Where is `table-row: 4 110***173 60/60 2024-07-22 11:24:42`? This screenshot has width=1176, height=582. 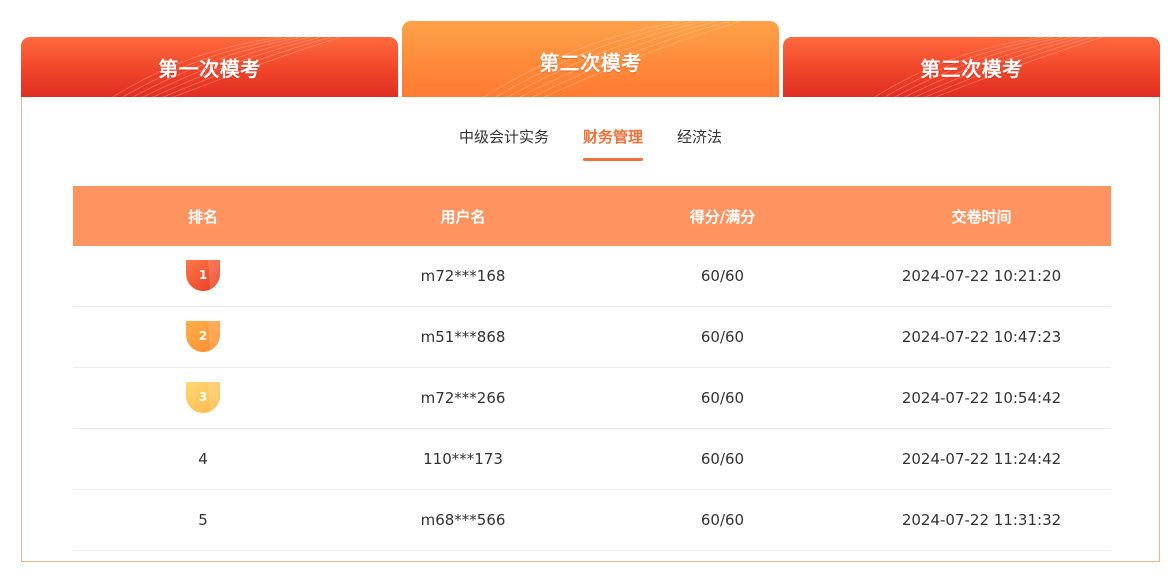 table-row: 4 110***173 60/60 2024-07-22 11:24:42 is located at coordinates (592, 459).